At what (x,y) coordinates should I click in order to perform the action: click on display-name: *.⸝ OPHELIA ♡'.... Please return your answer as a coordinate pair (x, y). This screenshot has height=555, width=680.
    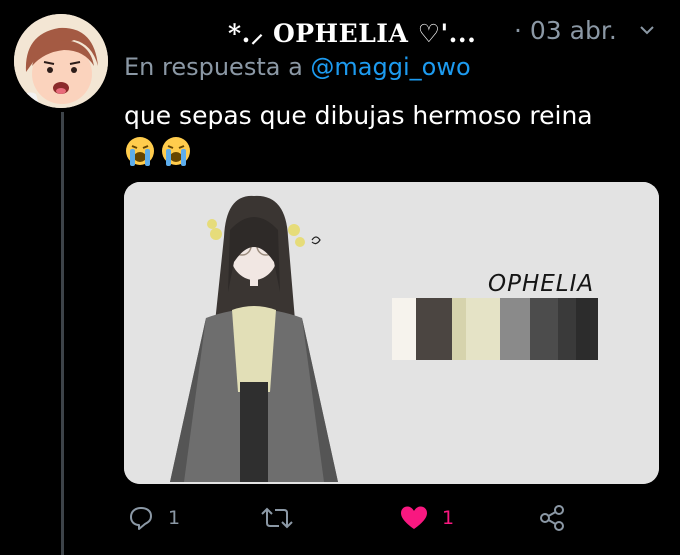
    Looking at the image, I should click on (352, 33).